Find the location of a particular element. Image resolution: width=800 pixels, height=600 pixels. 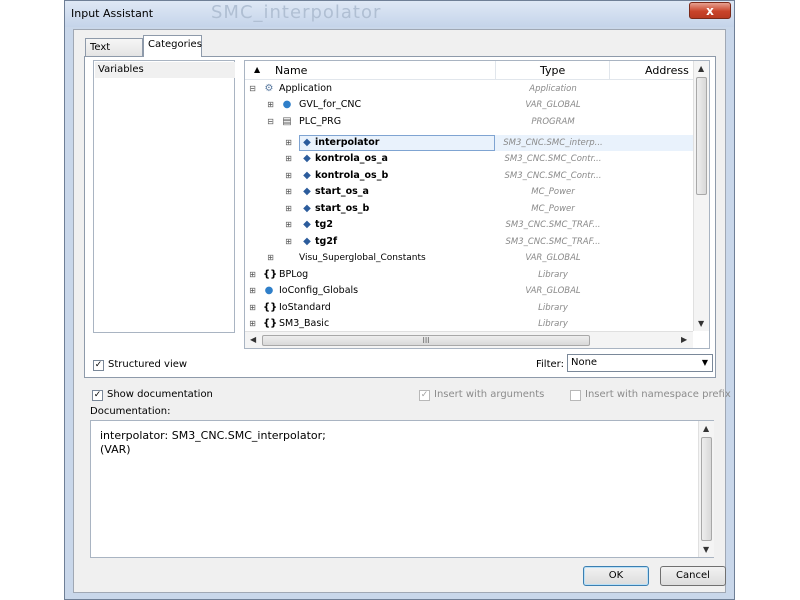

insert-with-namespace-label: Insert with namespace prefix is located at coordinates (658, 394).